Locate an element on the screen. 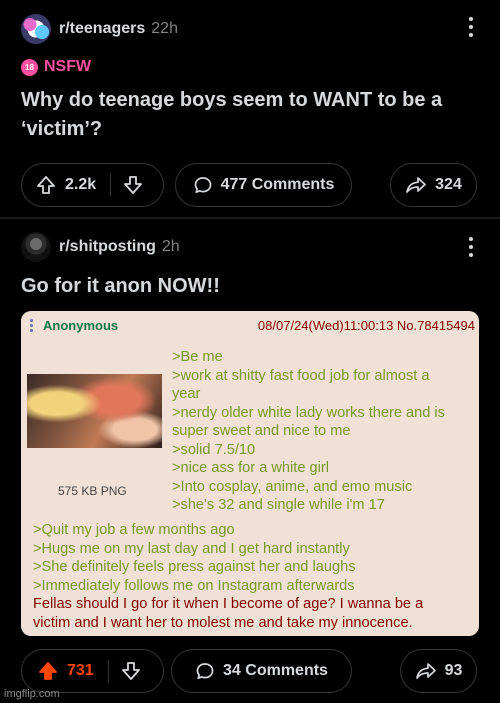 The image size is (500, 703). greentext-line: year is located at coordinates (186, 394).